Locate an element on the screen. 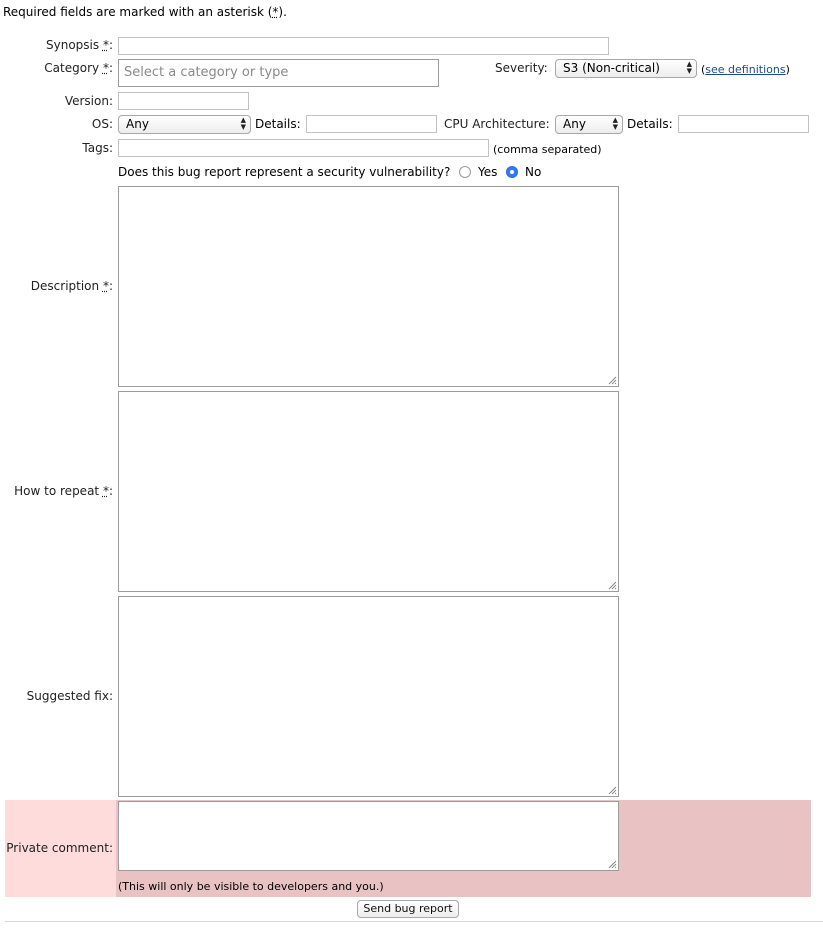 The image size is (823, 931). cpu-selected-value: Any is located at coordinates (574, 124).